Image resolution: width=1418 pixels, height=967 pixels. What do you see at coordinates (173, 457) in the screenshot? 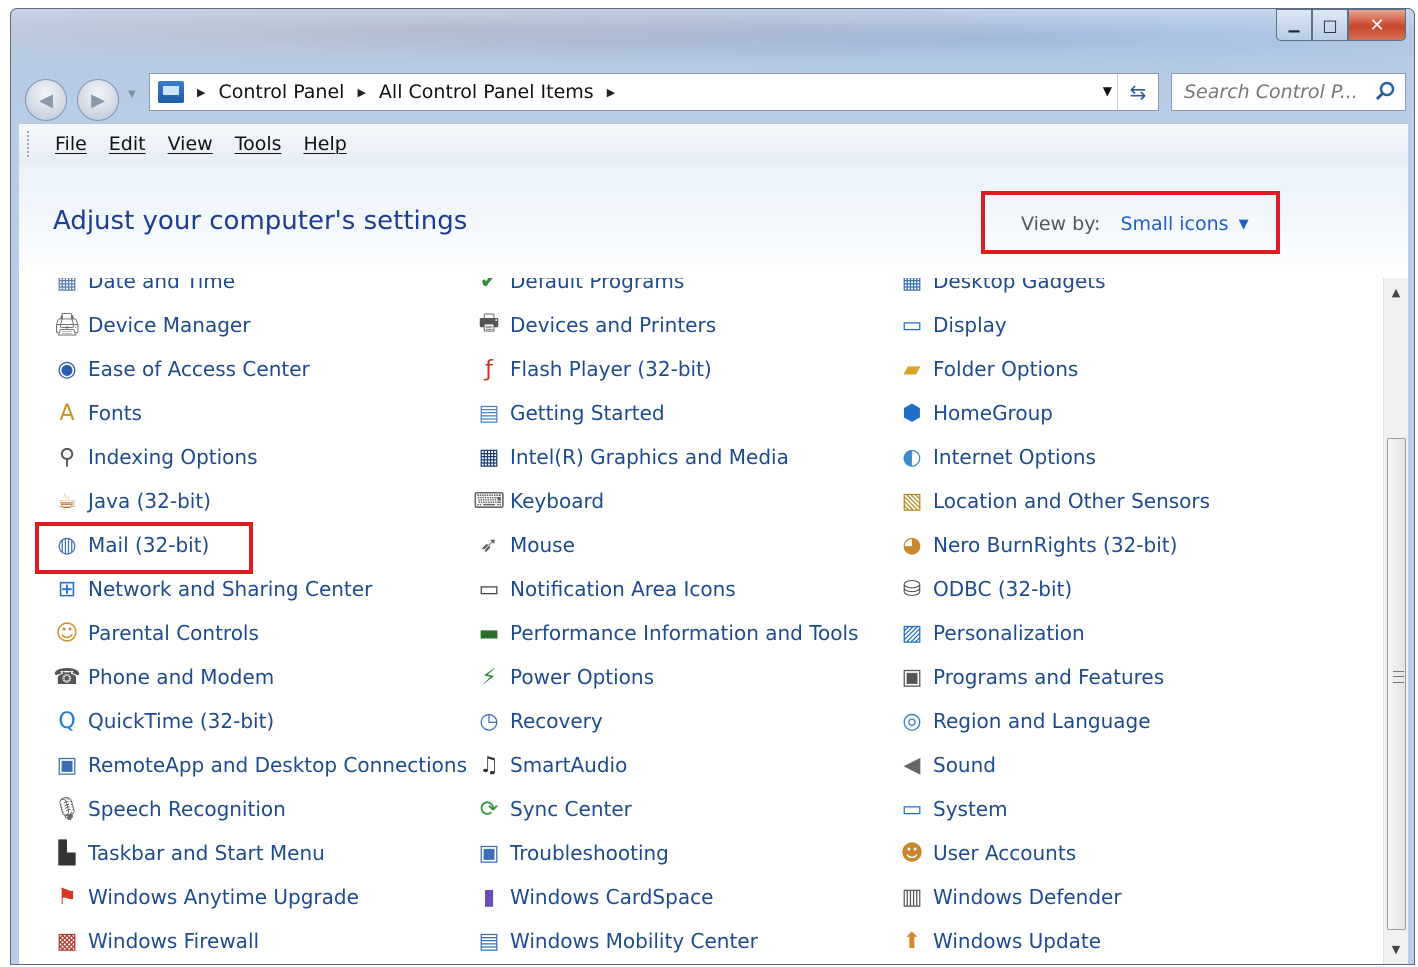
I see `control-panel-item-label: Indexing Options` at bounding box center [173, 457].